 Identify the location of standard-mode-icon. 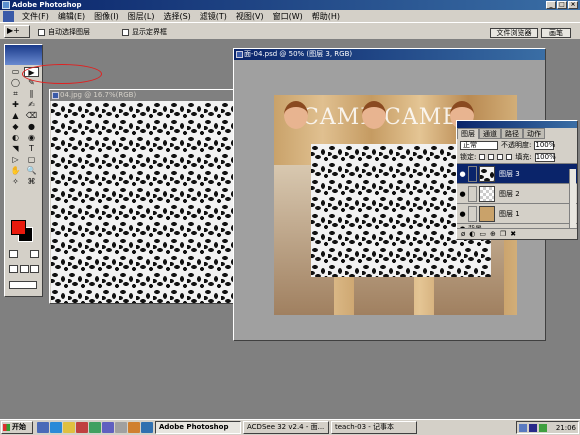
(13, 254).